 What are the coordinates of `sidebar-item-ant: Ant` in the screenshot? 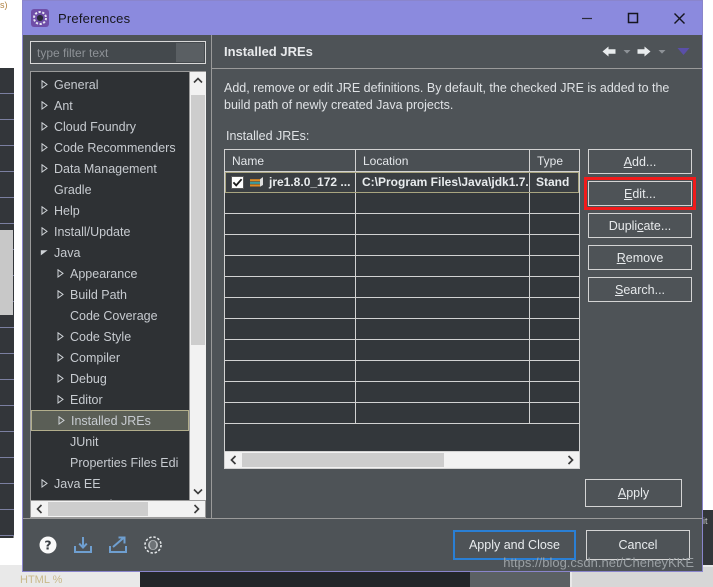 It's located at (110, 105).